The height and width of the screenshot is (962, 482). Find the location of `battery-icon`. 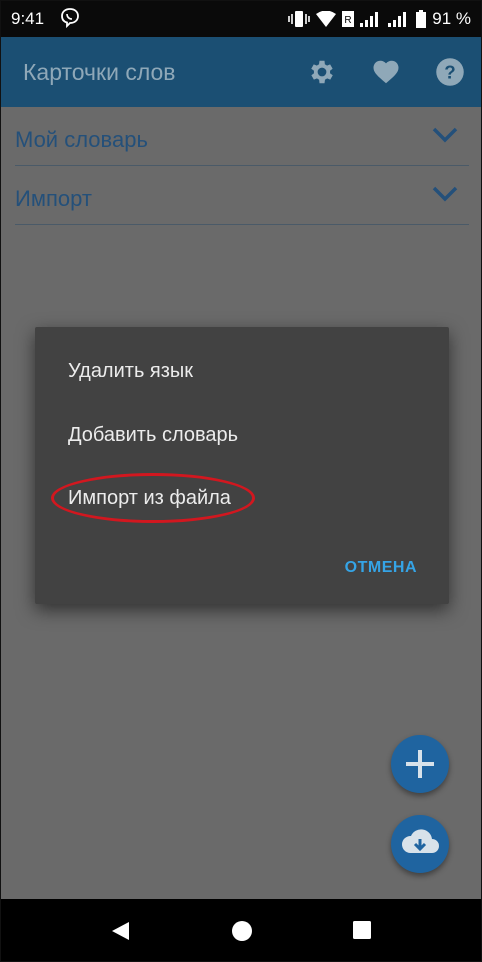

battery-icon is located at coordinates (421, 19).